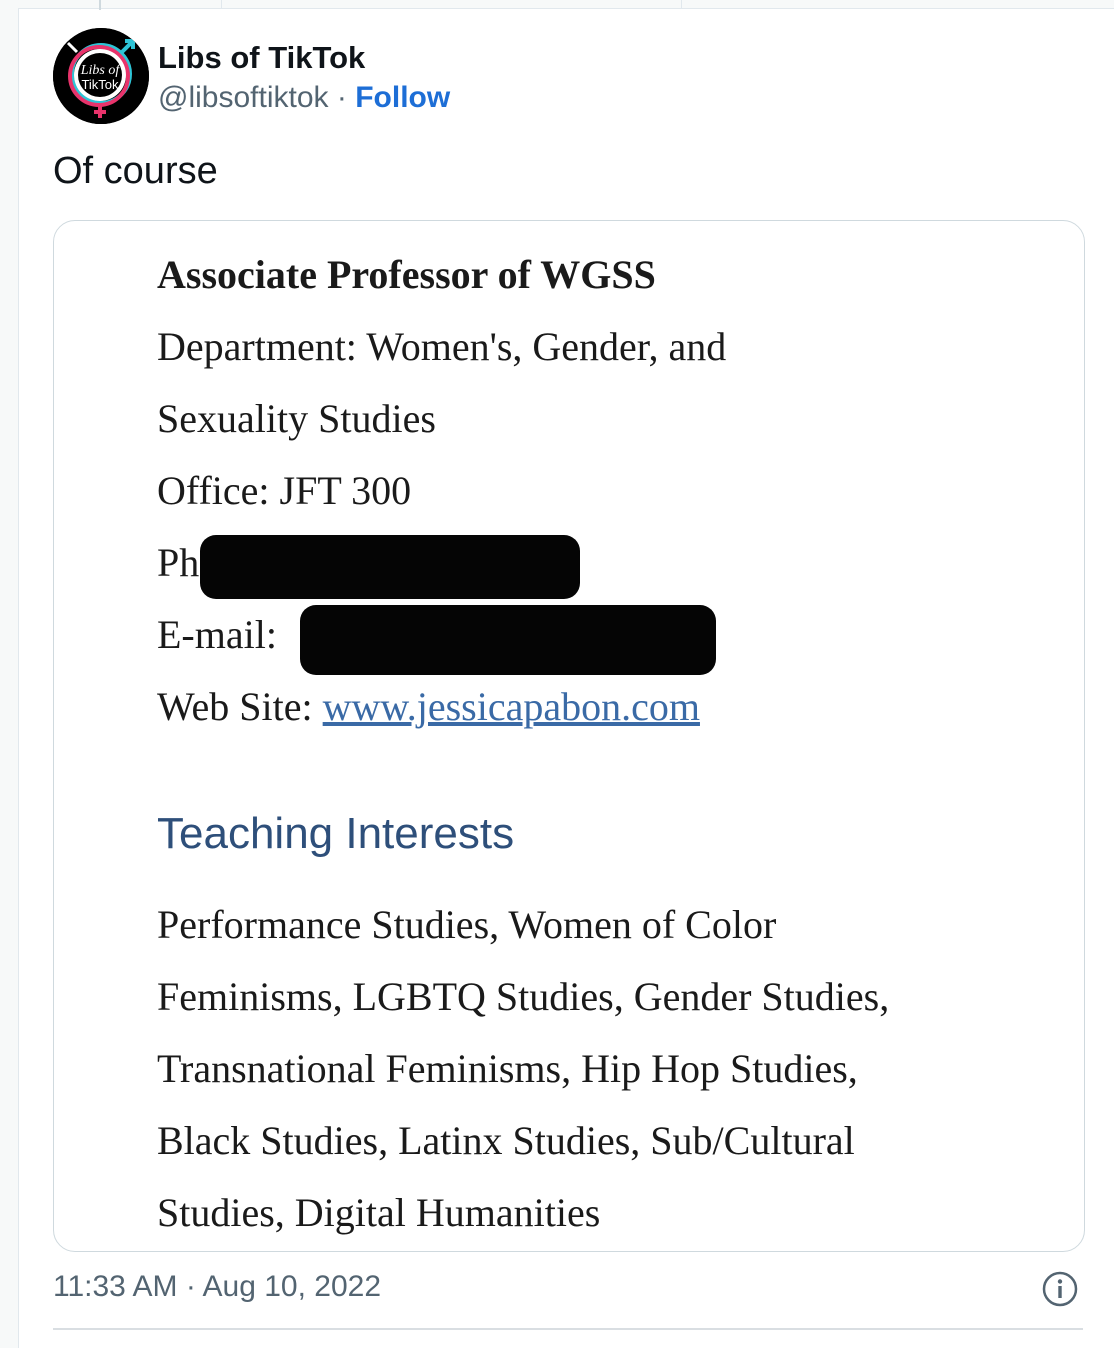  Describe the element at coordinates (101, 70) in the screenshot. I see `avatar-text-1: Libs of` at that location.